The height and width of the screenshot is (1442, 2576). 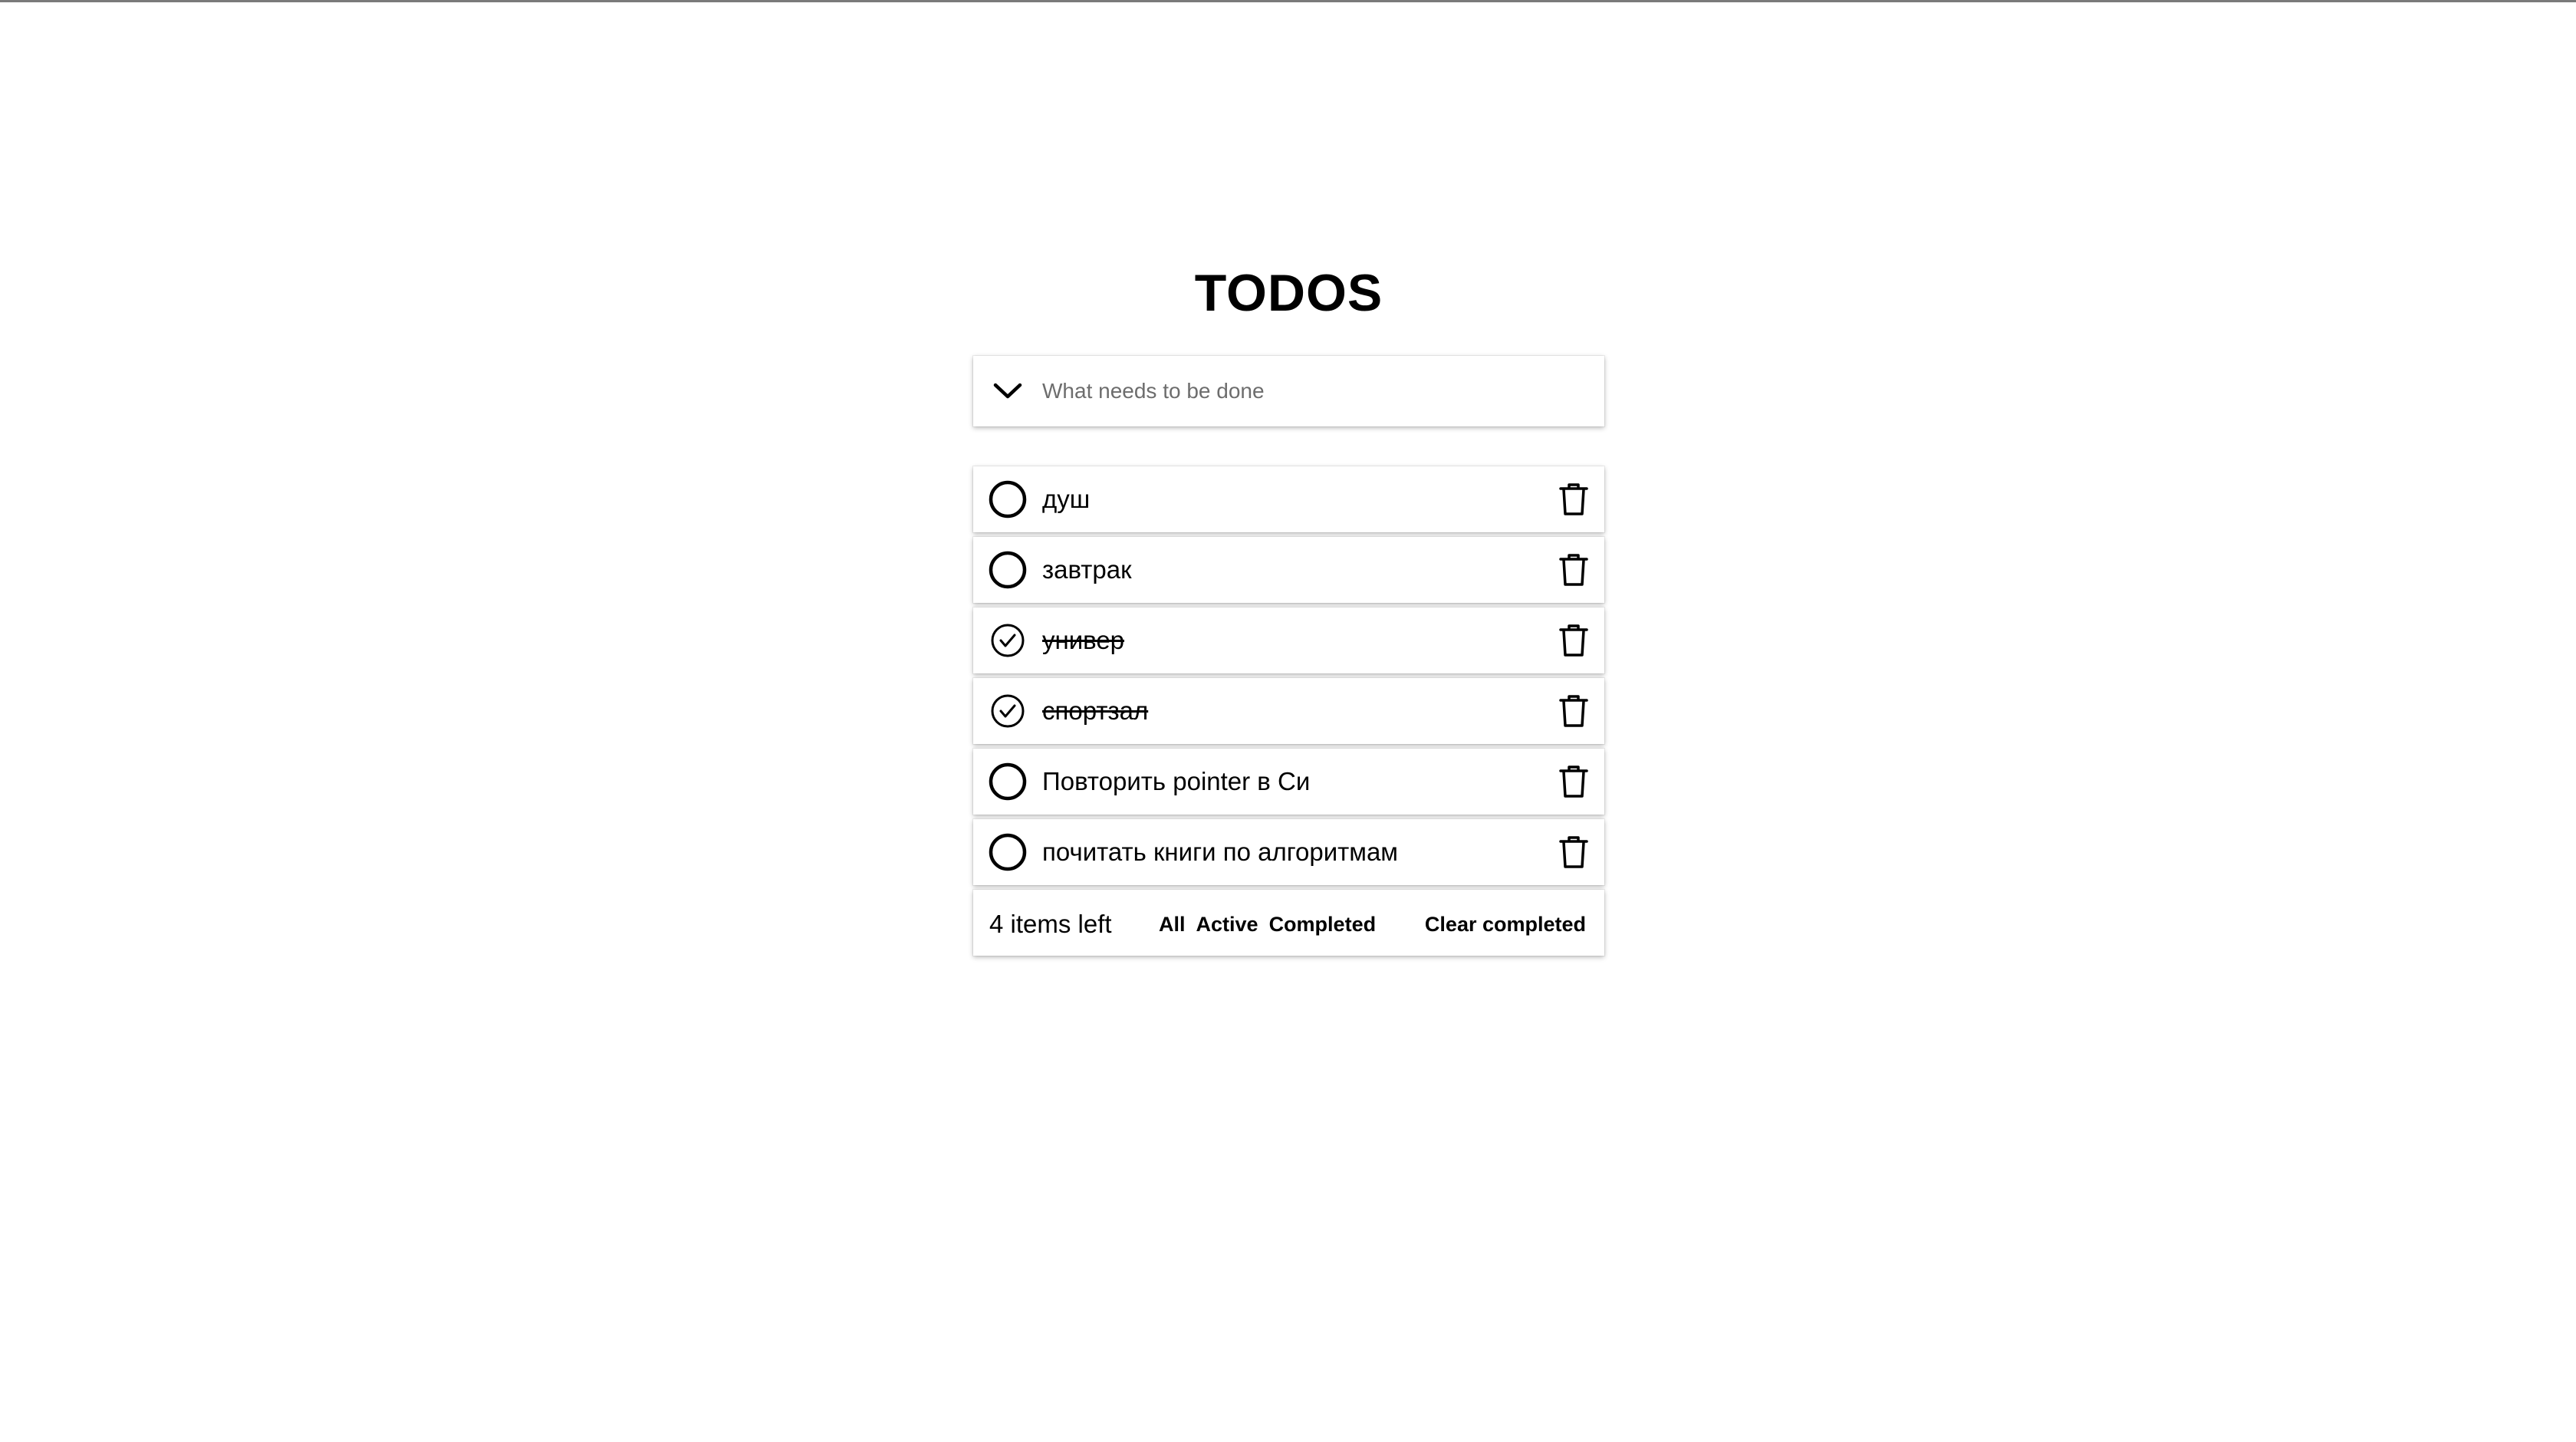 I want to click on todo-label: завтрак, so click(x=1292, y=570).